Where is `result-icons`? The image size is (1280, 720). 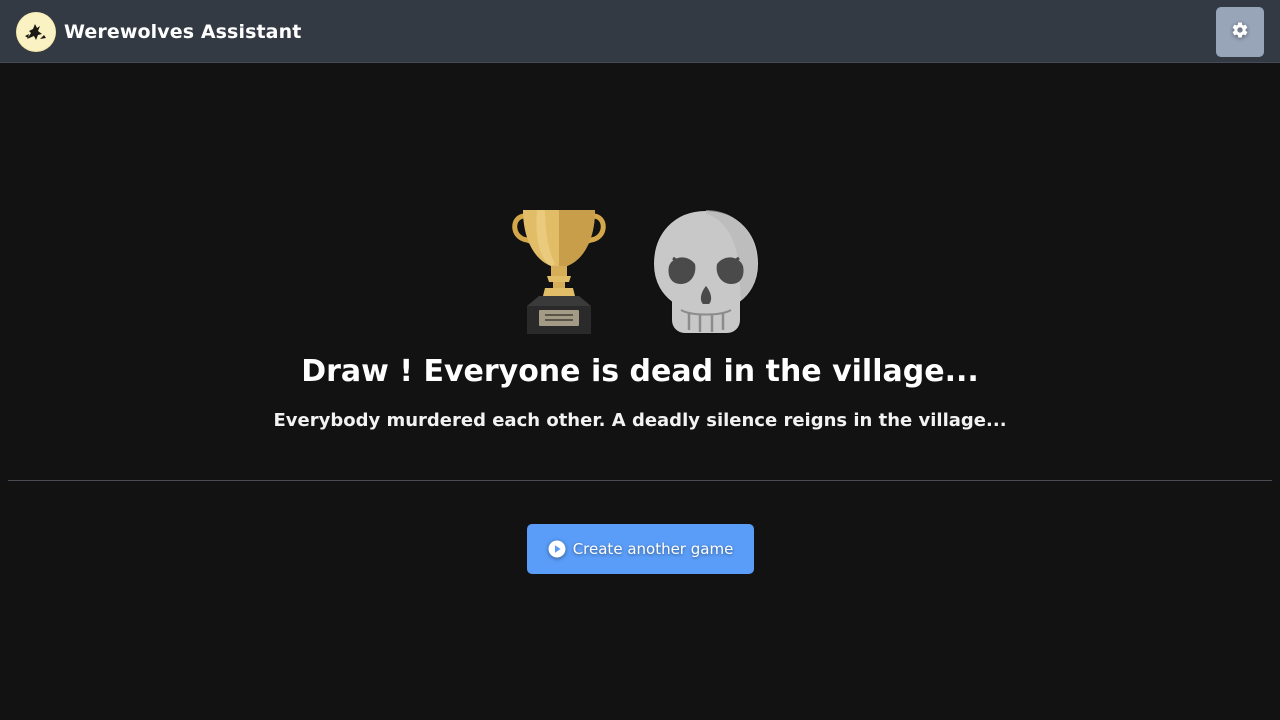
result-icons is located at coordinates (640, 272).